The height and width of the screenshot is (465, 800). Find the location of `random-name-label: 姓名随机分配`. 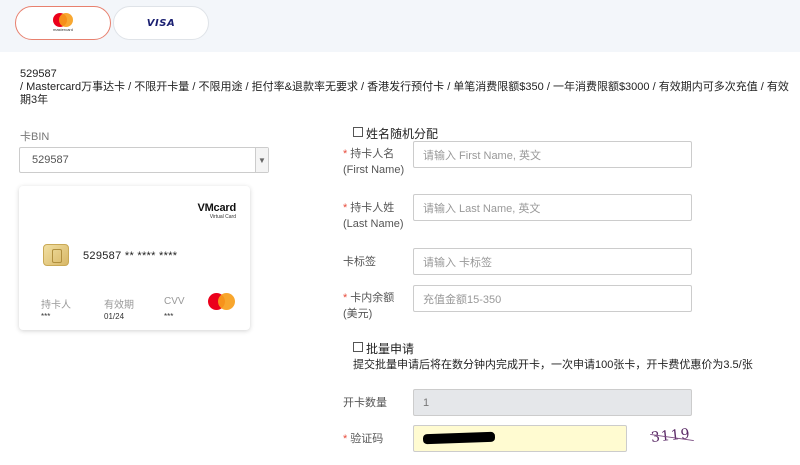

random-name-label: 姓名随机分配 is located at coordinates (402, 134).